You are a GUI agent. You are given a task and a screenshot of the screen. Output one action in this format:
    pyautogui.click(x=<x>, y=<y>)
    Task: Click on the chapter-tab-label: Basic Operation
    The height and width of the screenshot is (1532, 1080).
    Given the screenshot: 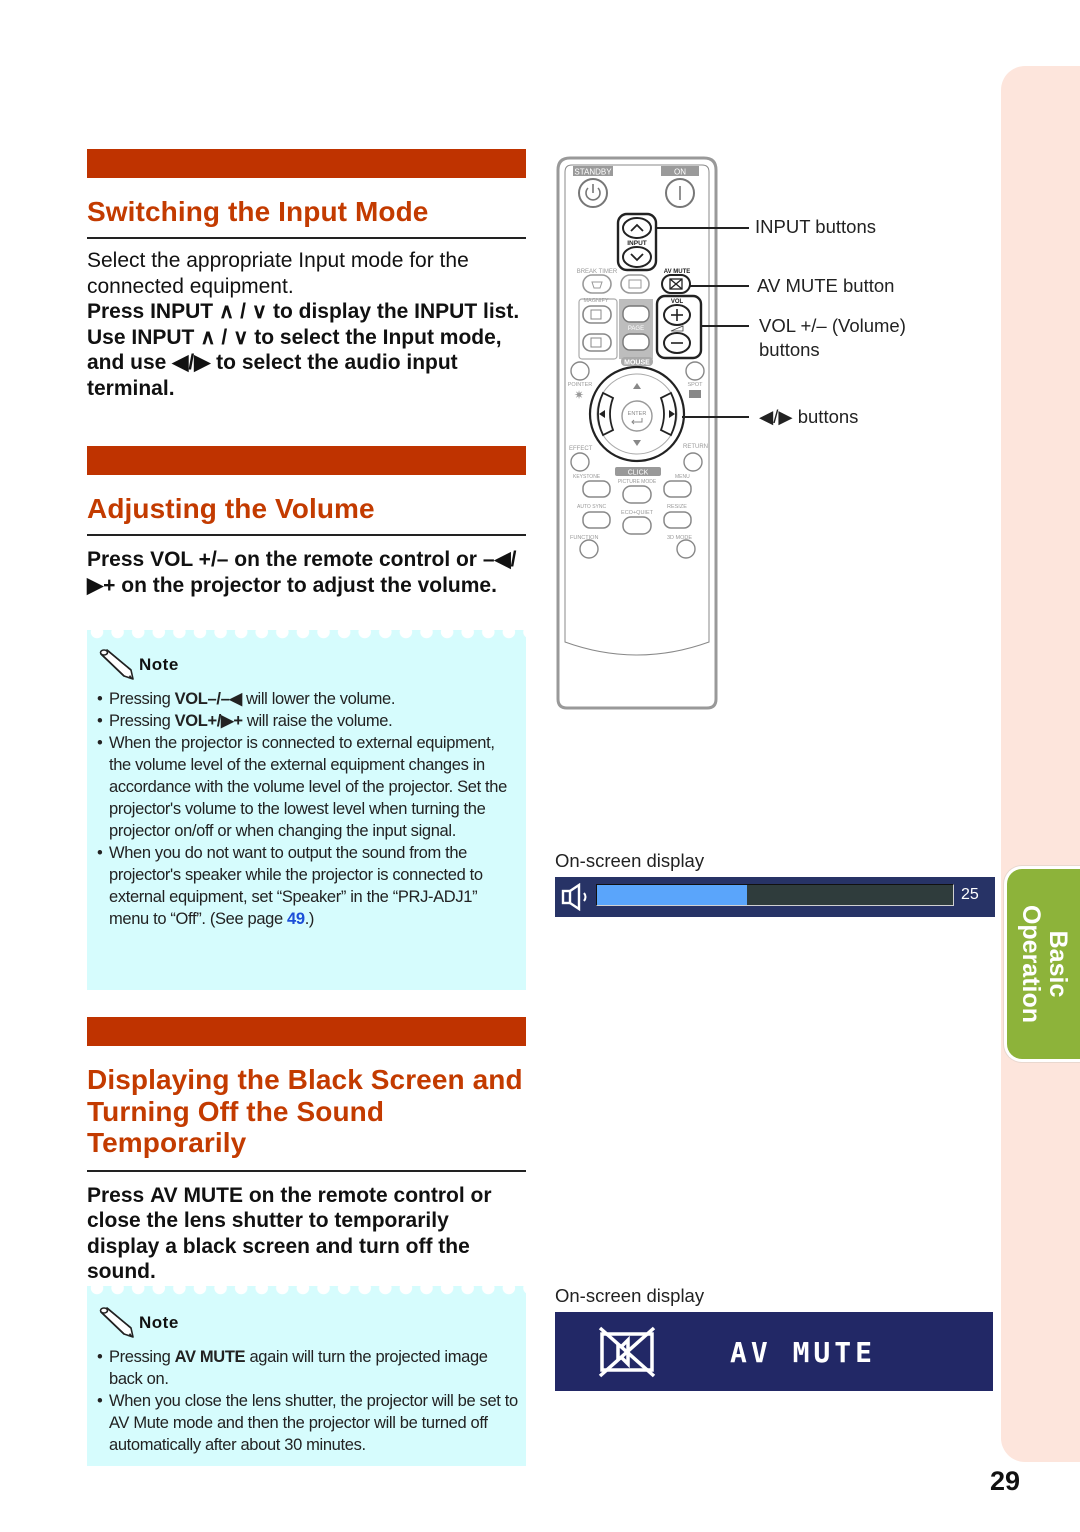 What is the action you would take?
    pyautogui.click(x=1044, y=964)
    